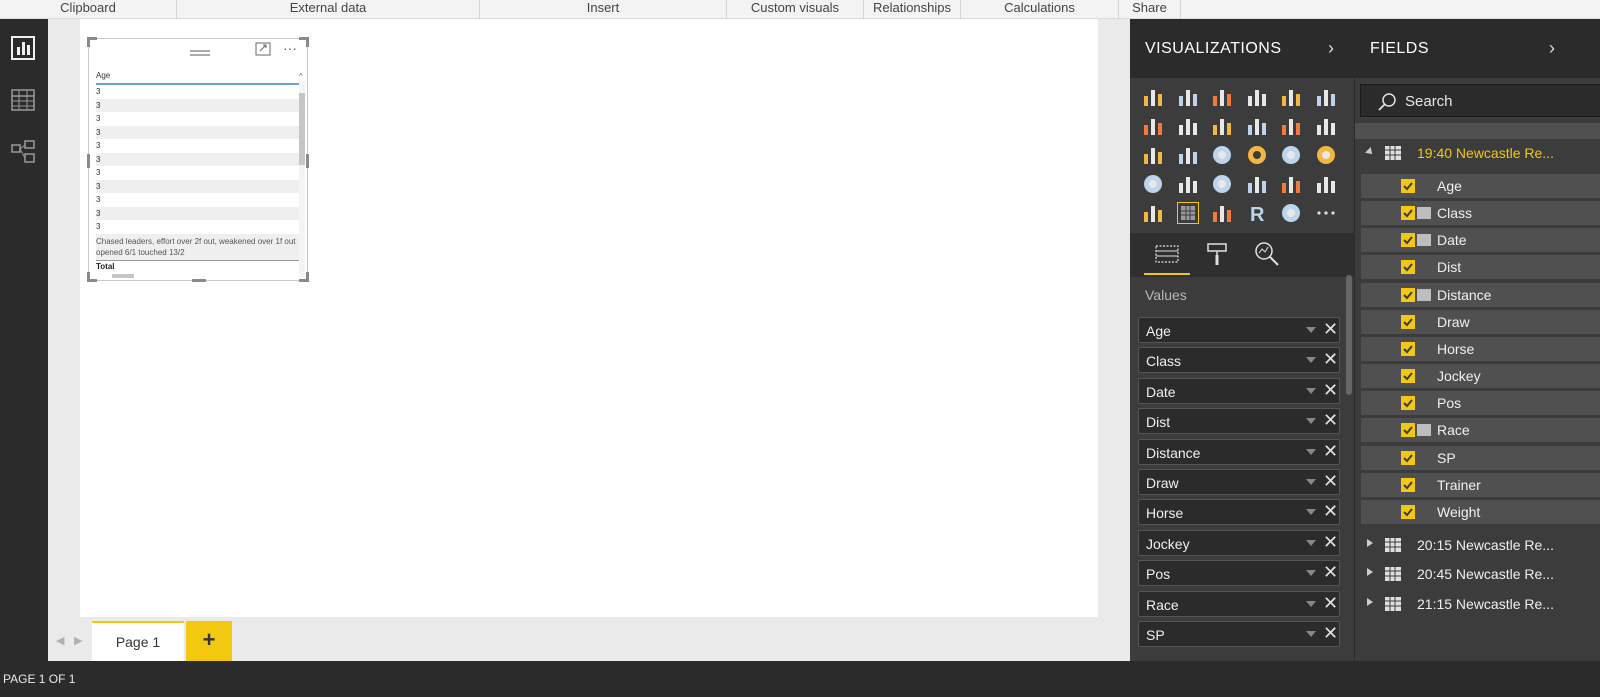 This screenshot has height=697, width=1600. I want to click on next-page-icon: ▶, so click(78, 640).